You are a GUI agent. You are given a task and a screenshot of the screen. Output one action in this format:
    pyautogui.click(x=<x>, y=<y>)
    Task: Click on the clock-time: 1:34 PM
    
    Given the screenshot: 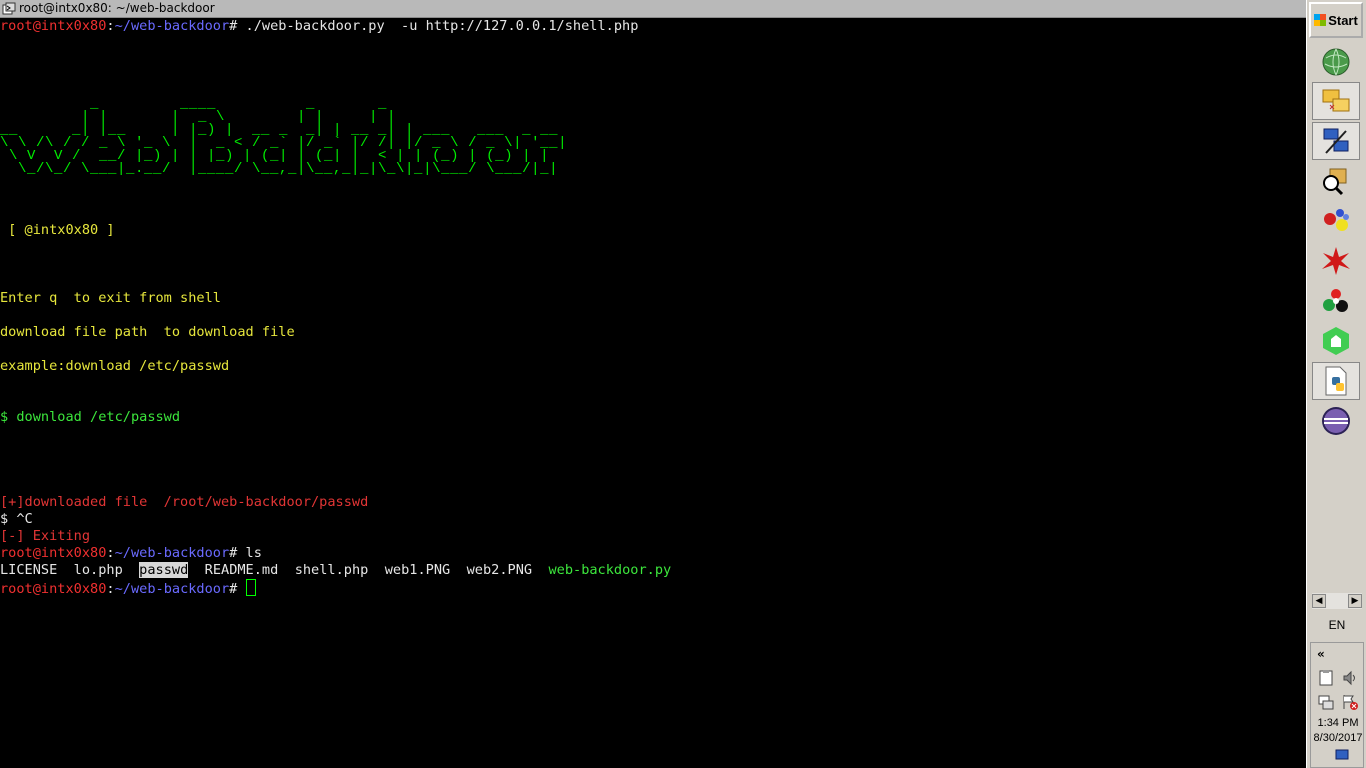 What is the action you would take?
    pyautogui.click(x=1338, y=723)
    